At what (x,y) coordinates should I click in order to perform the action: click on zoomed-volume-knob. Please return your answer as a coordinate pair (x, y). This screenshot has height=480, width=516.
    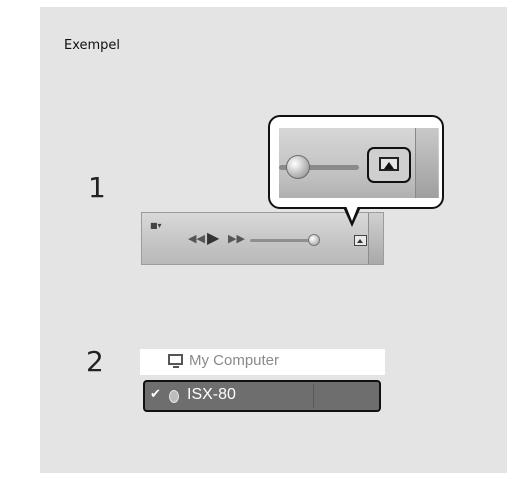
    Looking at the image, I should click on (298, 167).